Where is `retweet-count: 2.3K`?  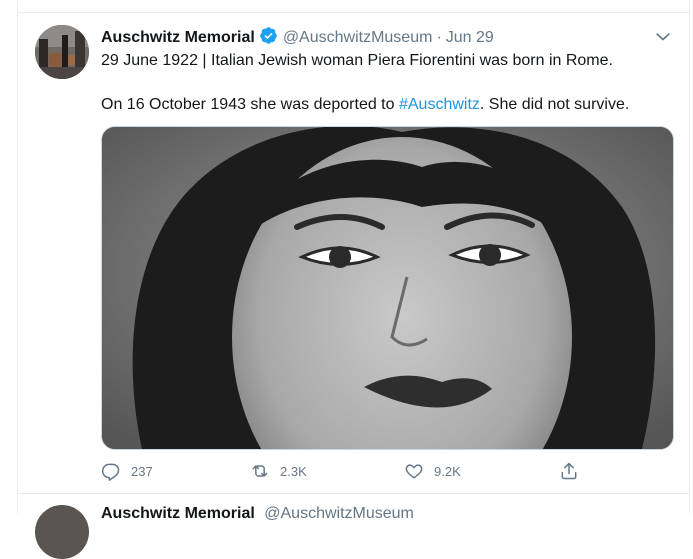 retweet-count: 2.3K is located at coordinates (293, 471).